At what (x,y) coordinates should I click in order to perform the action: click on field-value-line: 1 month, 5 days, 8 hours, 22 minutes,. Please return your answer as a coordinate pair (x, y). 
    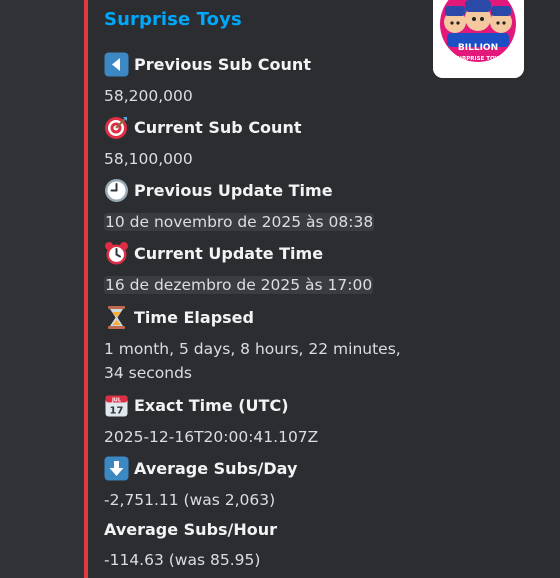
    Looking at the image, I should click on (252, 349).